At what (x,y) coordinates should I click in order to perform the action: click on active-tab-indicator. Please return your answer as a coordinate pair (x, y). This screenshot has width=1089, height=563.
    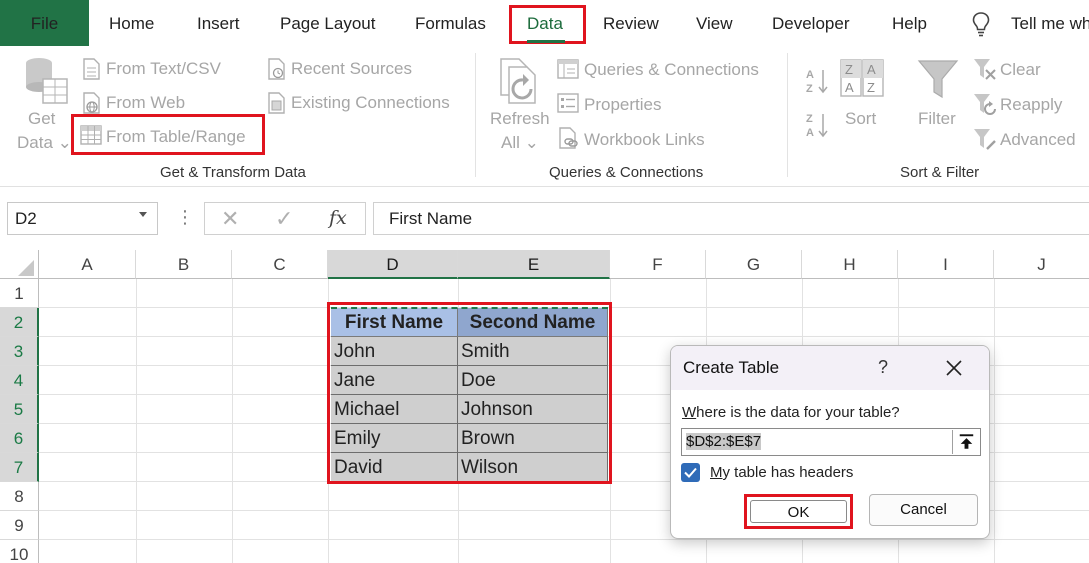
    Looking at the image, I should click on (546, 41).